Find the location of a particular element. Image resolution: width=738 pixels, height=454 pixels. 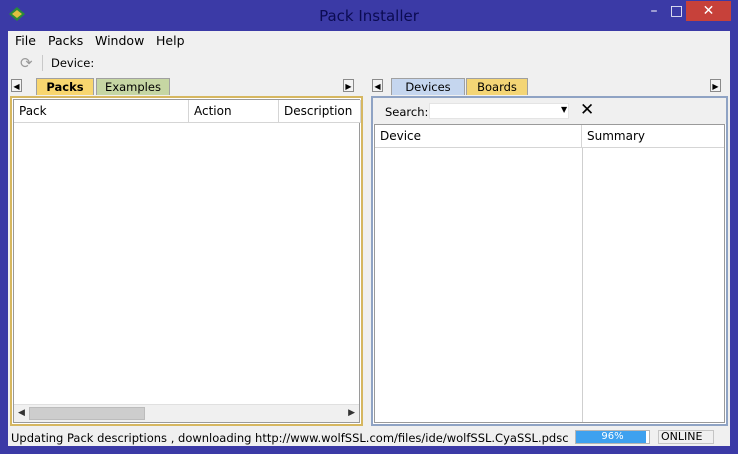

search-label: Search: is located at coordinates (407, 112).